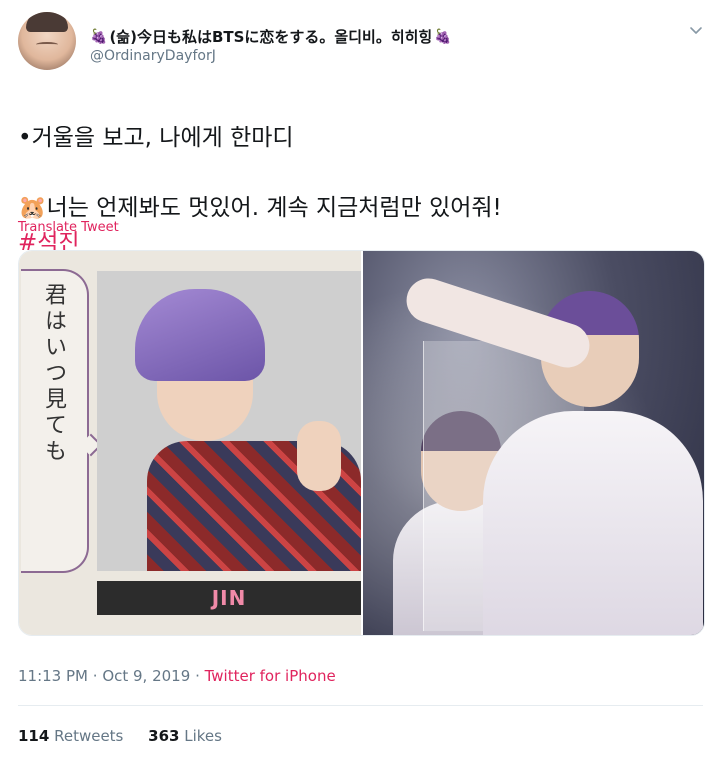  What do you see at coordinates (156, 138) in the screenshot?
I see `tweet-line-1: •거울을 보고, 나에게 한마디` at bounding box center [156, 138].